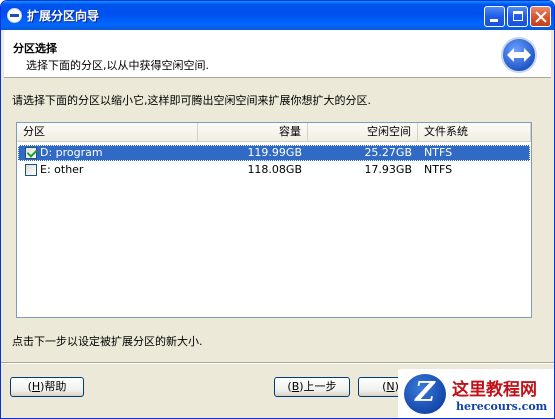 Image resolution: width=555 pixels, height=419 pixels. What do you see at coordinates (14, 15) in the screenshot?
I see `app-icon` at bounding box center [14, 15].